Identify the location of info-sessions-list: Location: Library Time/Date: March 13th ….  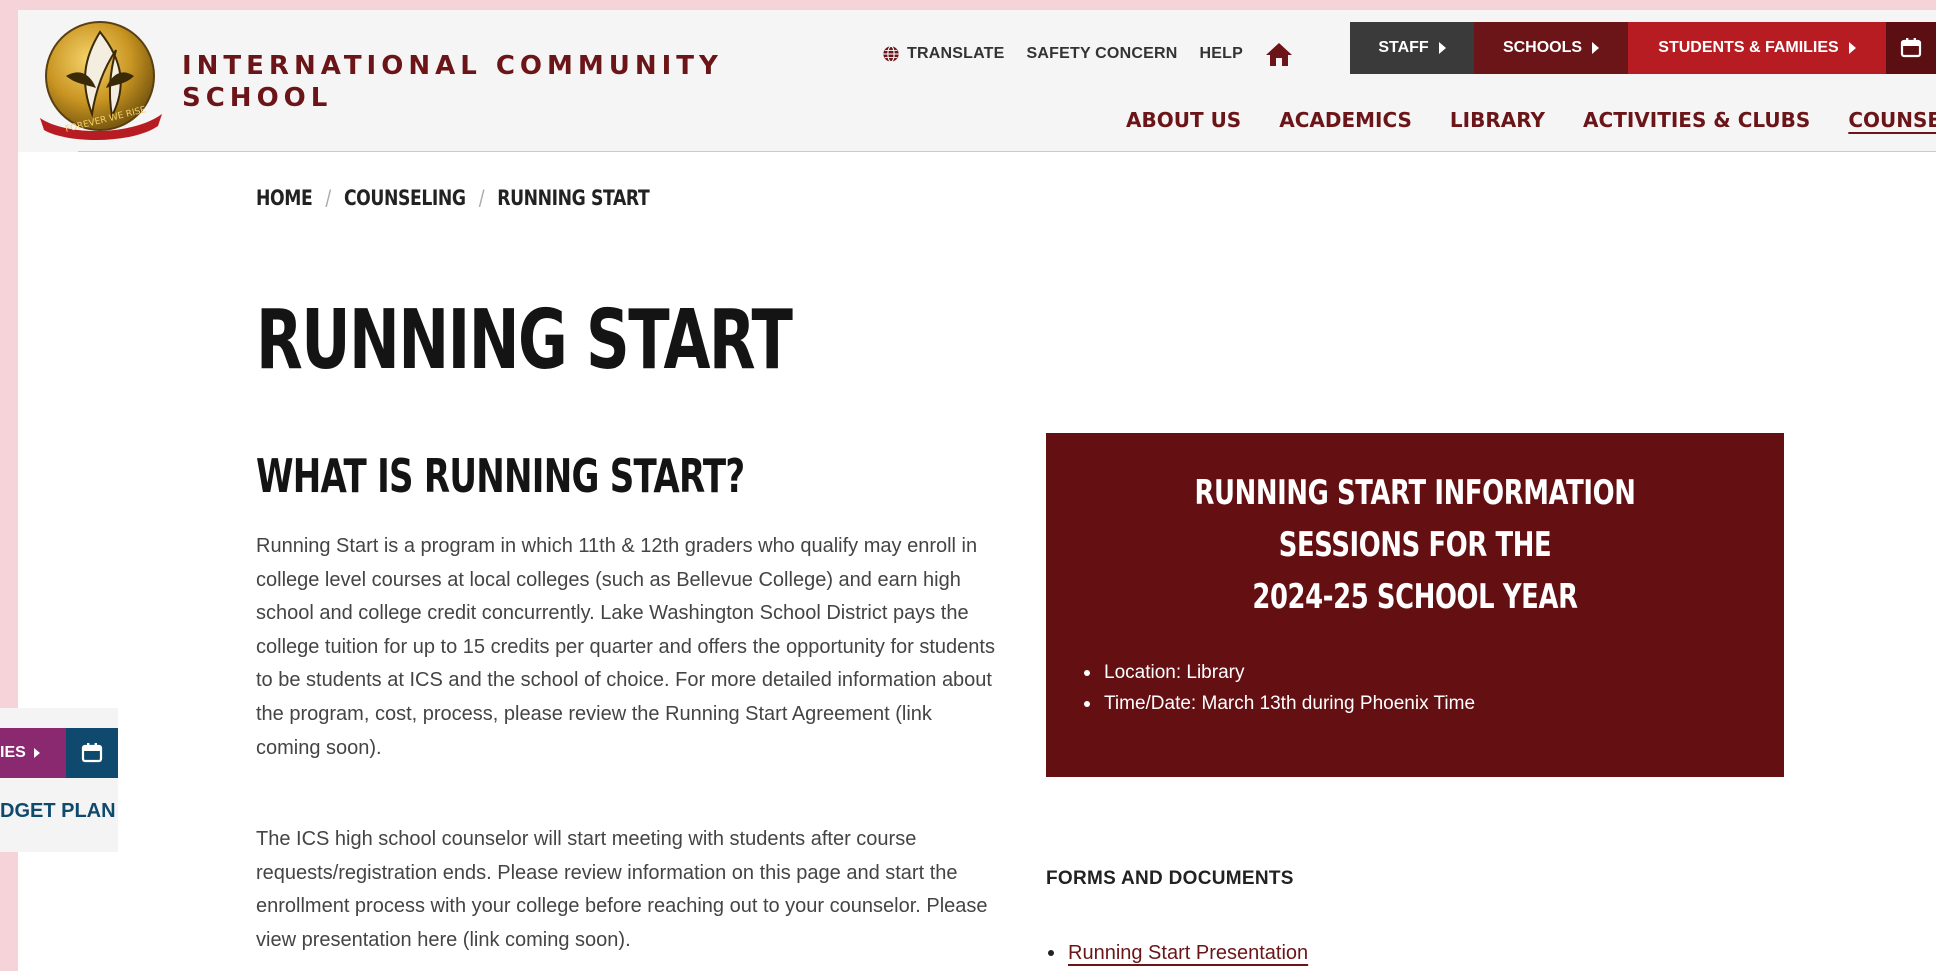
(1279, 688).